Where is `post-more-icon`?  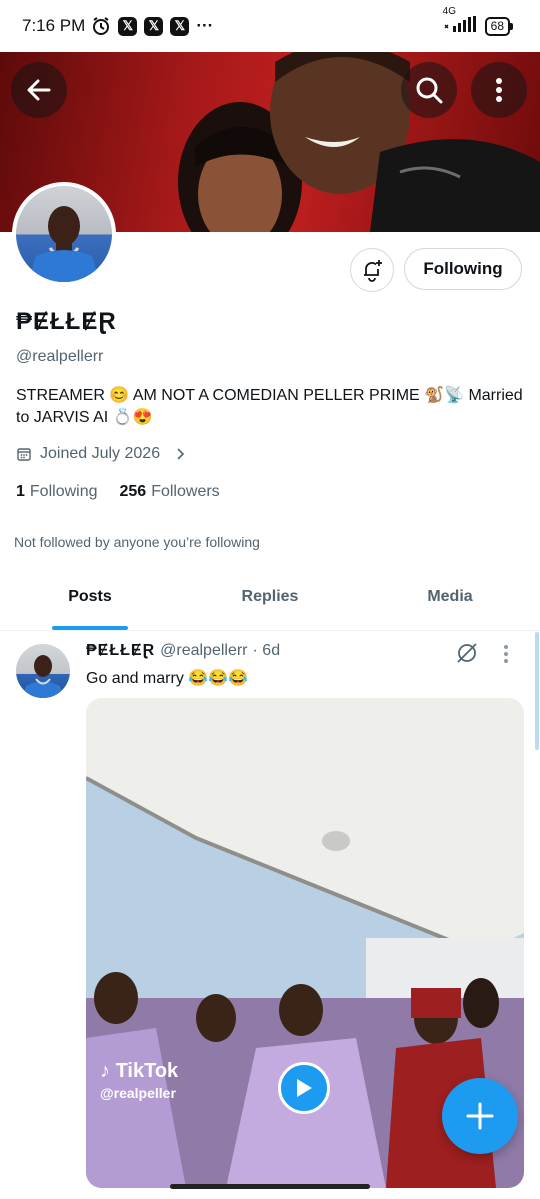 post-more-icon is located at coordinates (506, 656).